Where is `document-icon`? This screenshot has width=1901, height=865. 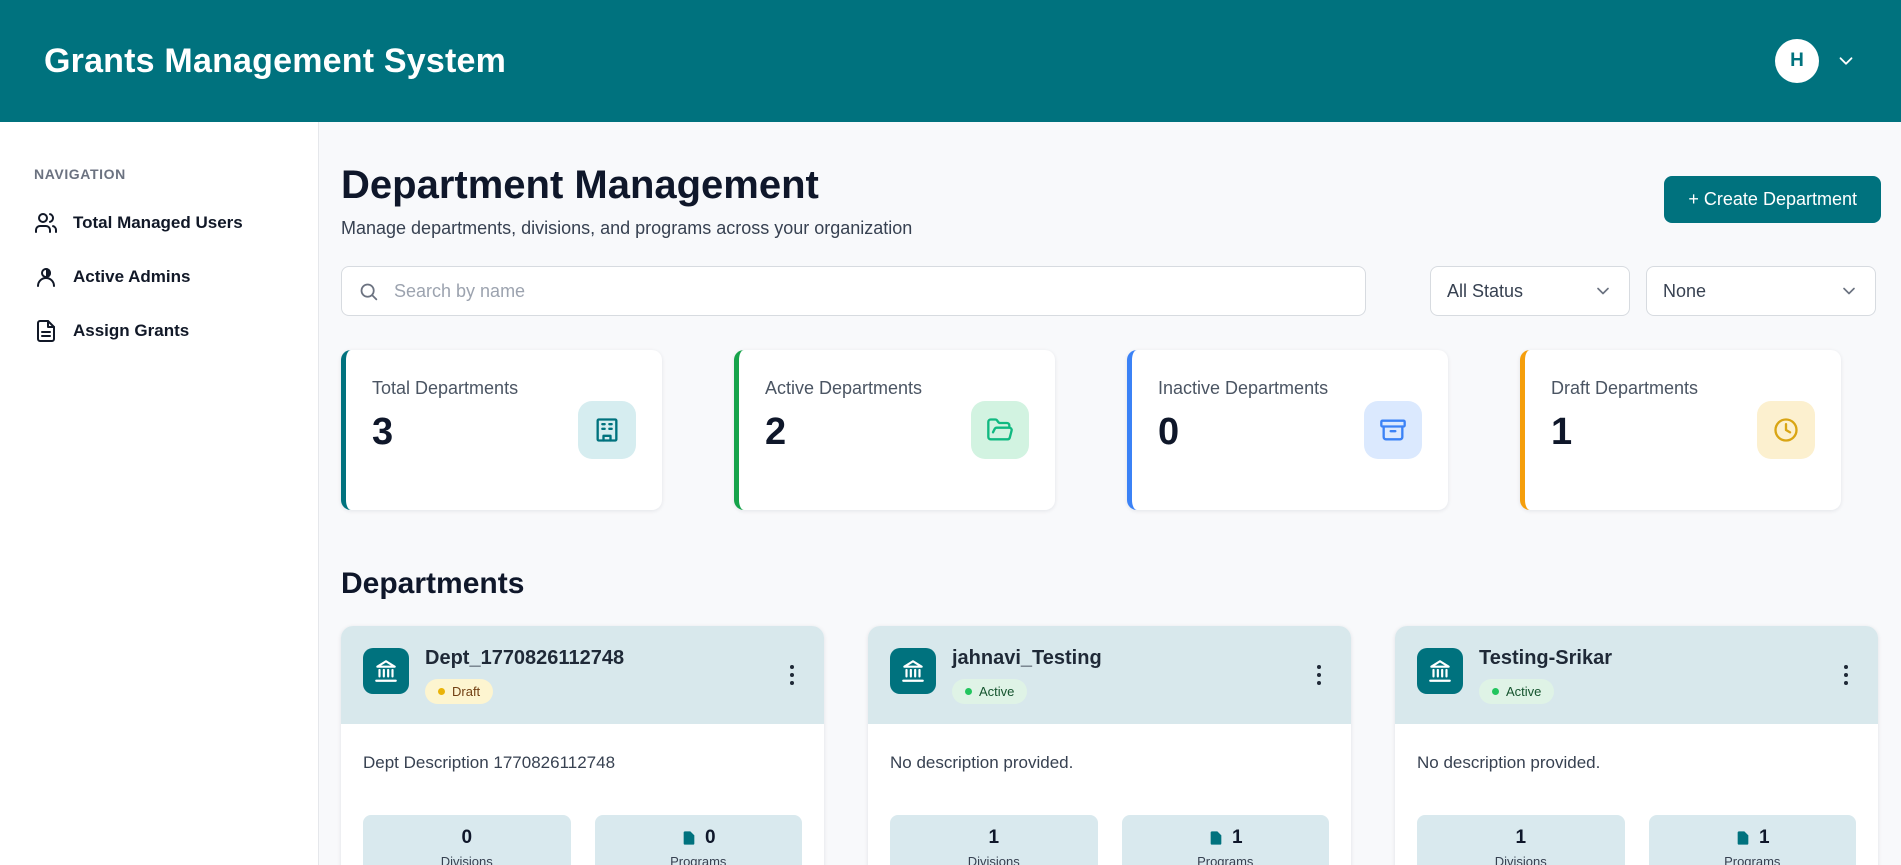 document-icon is located at coordinates (46, 331).